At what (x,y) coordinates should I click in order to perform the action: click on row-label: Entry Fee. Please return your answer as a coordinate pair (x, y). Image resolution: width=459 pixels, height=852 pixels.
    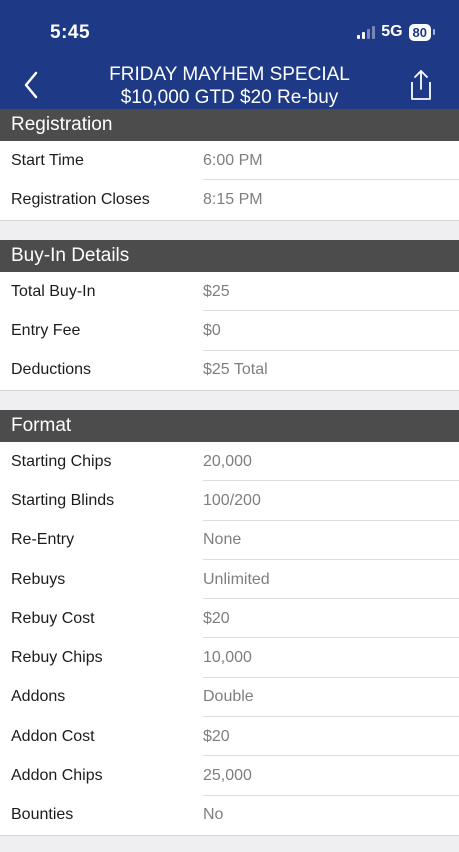
    Looking at the image, I should click on (46, 330).